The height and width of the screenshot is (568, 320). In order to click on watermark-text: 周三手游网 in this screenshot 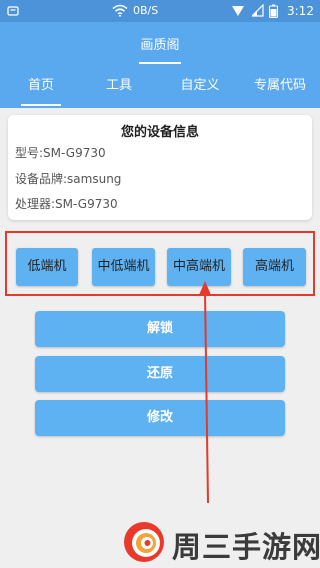, I will do `click(246, 547)`.